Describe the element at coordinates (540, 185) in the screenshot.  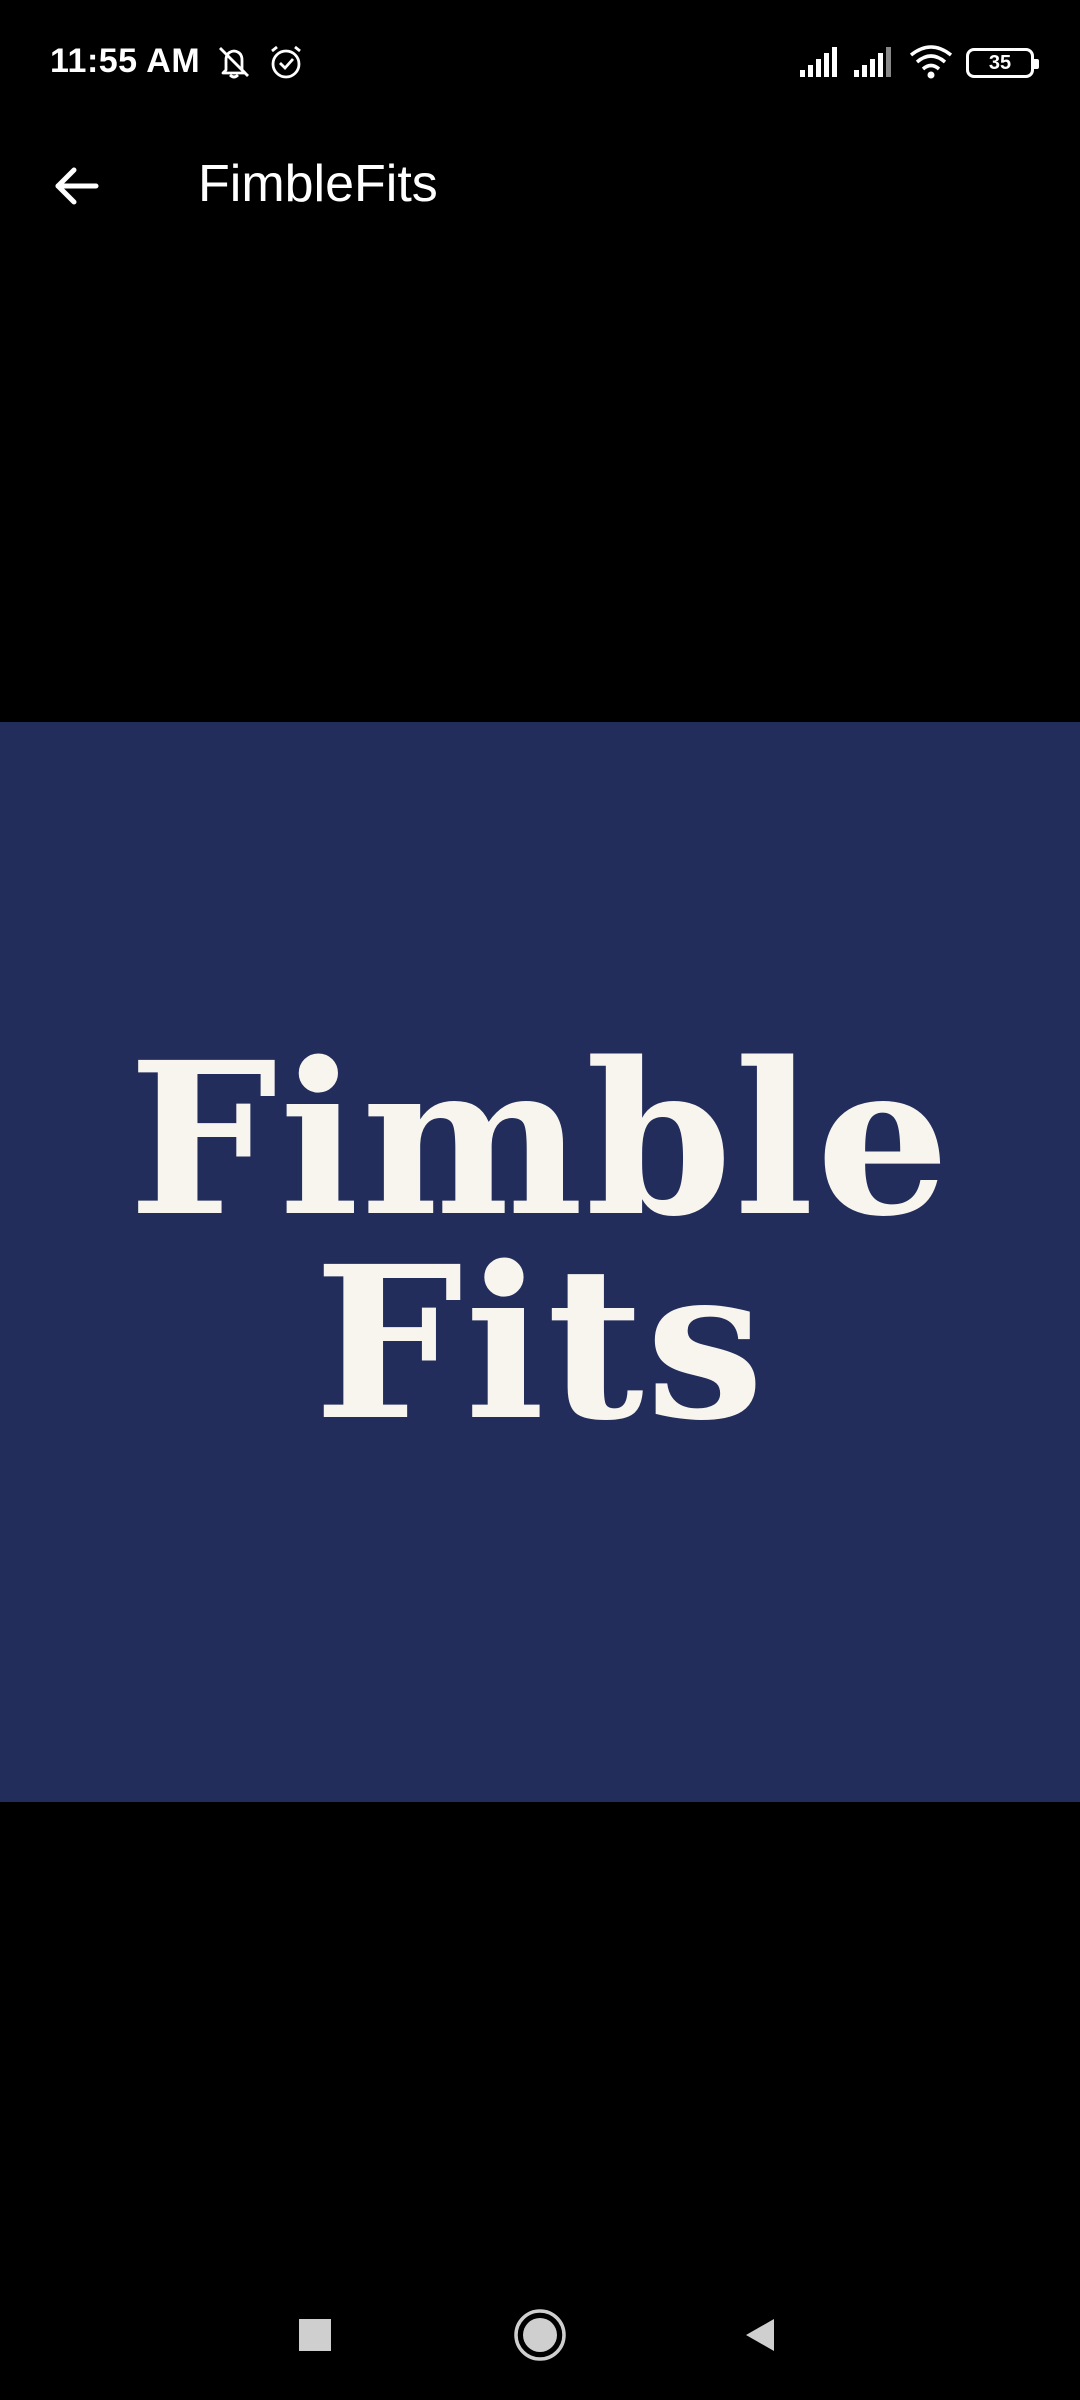
I see `app-bar: FimbleFits` at that location.